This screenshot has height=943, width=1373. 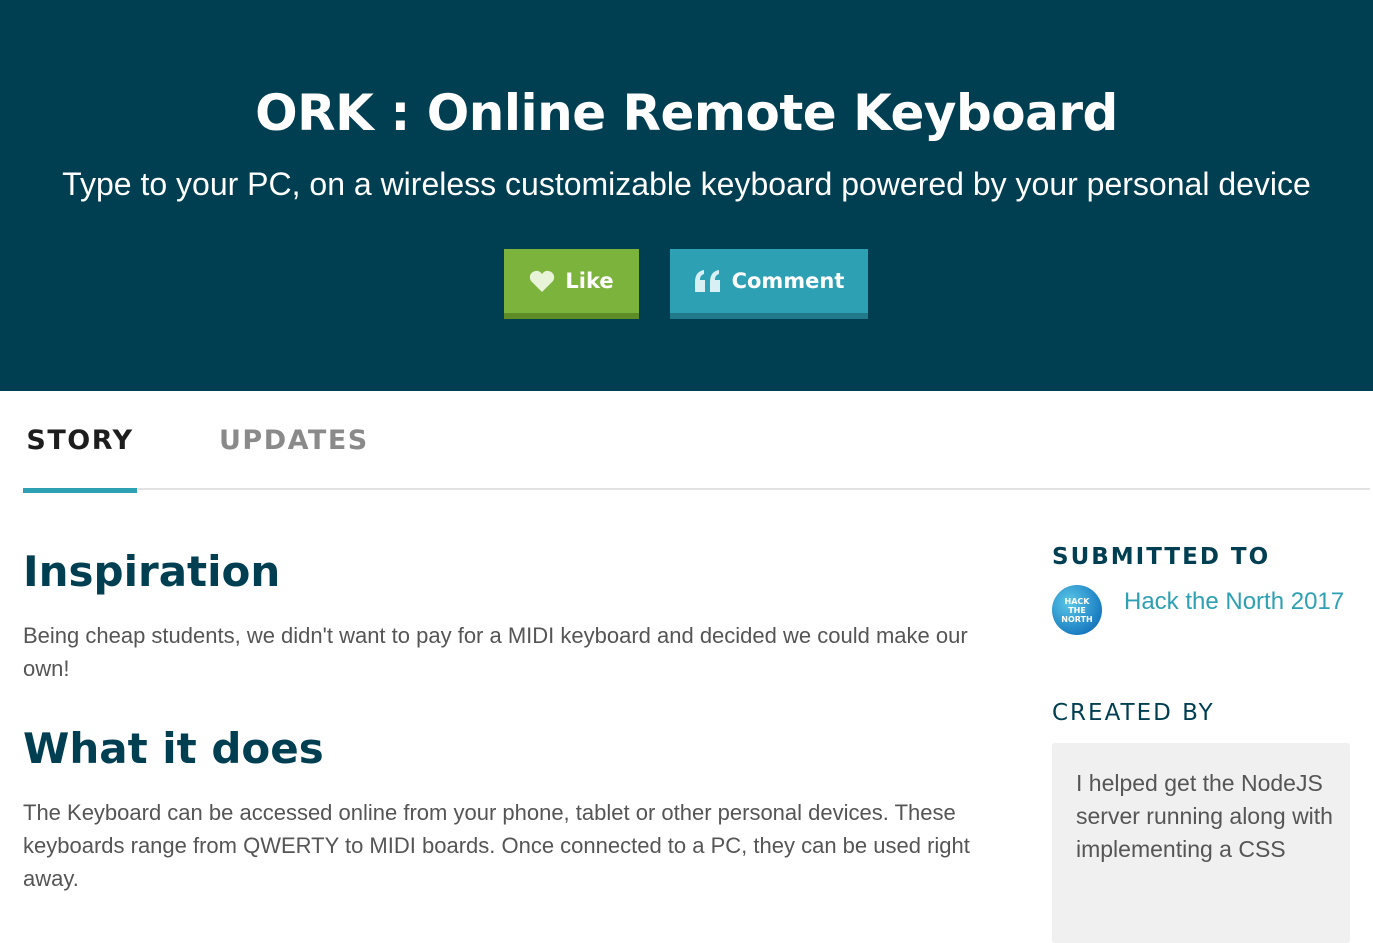 What do you see at coordinates (788, 281) in the screenshot?
I see `comment-label: Comment` at bounding box center [788, 281].